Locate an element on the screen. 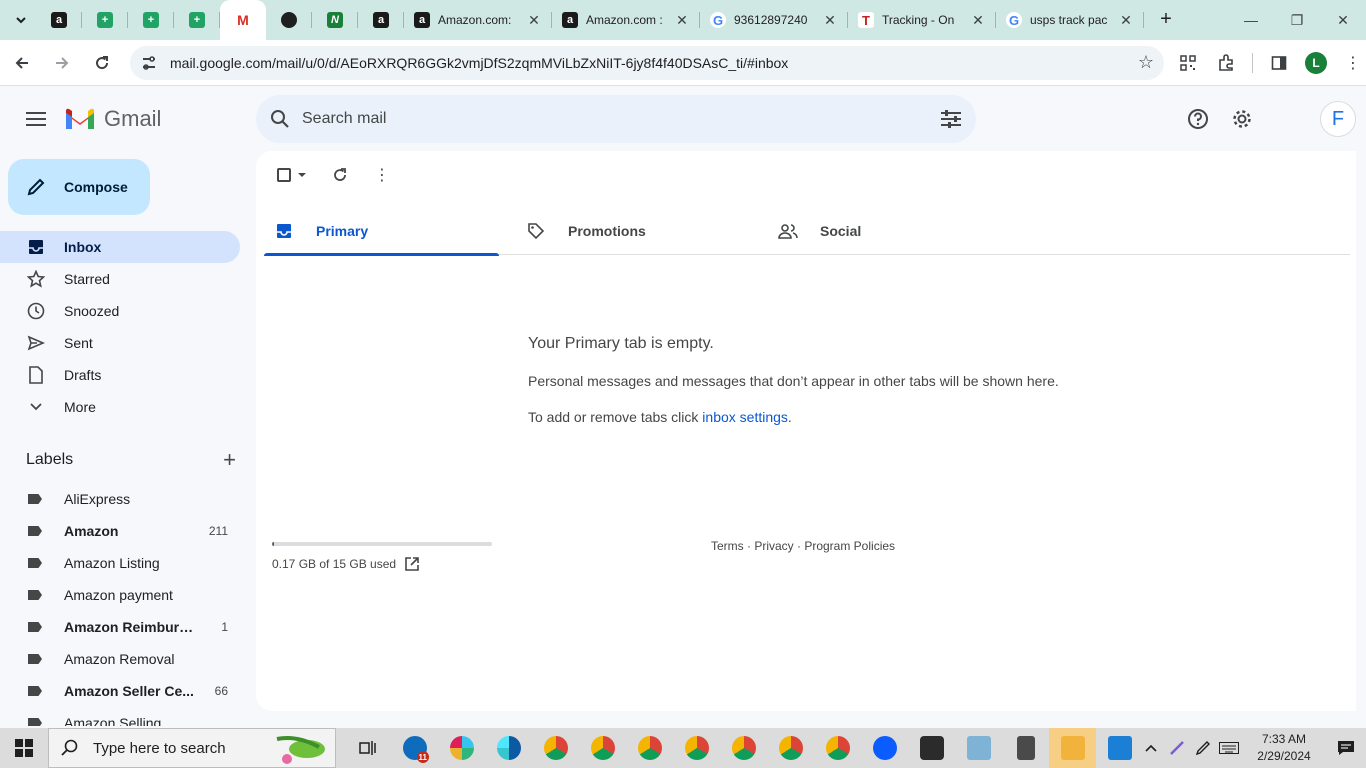 The height and width of the screenshot is (768, 1366). nav-item-inbox: Inbox is located at coordinates (120, 247).